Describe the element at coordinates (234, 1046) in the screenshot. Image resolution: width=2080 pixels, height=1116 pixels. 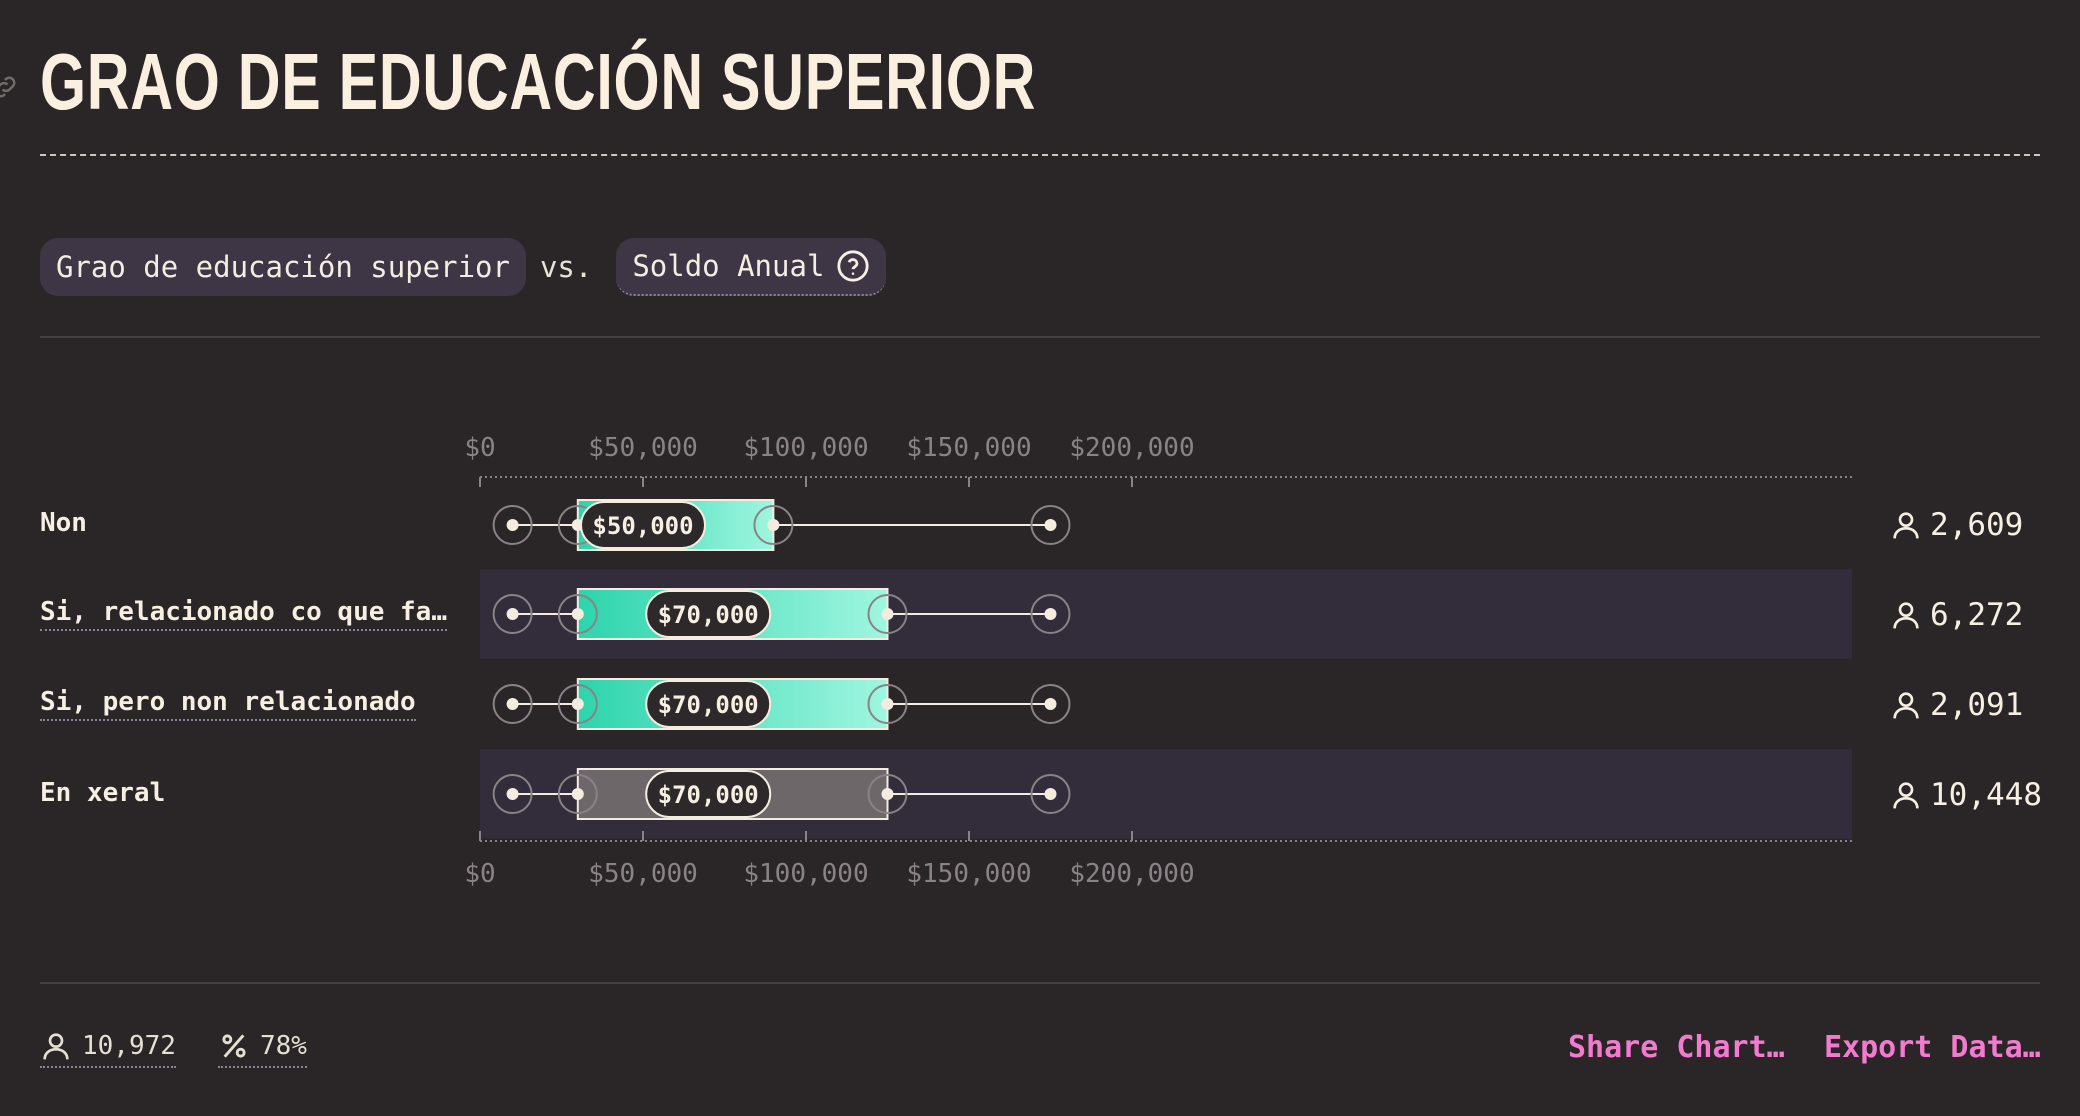
I see `percent-icon` at that location.